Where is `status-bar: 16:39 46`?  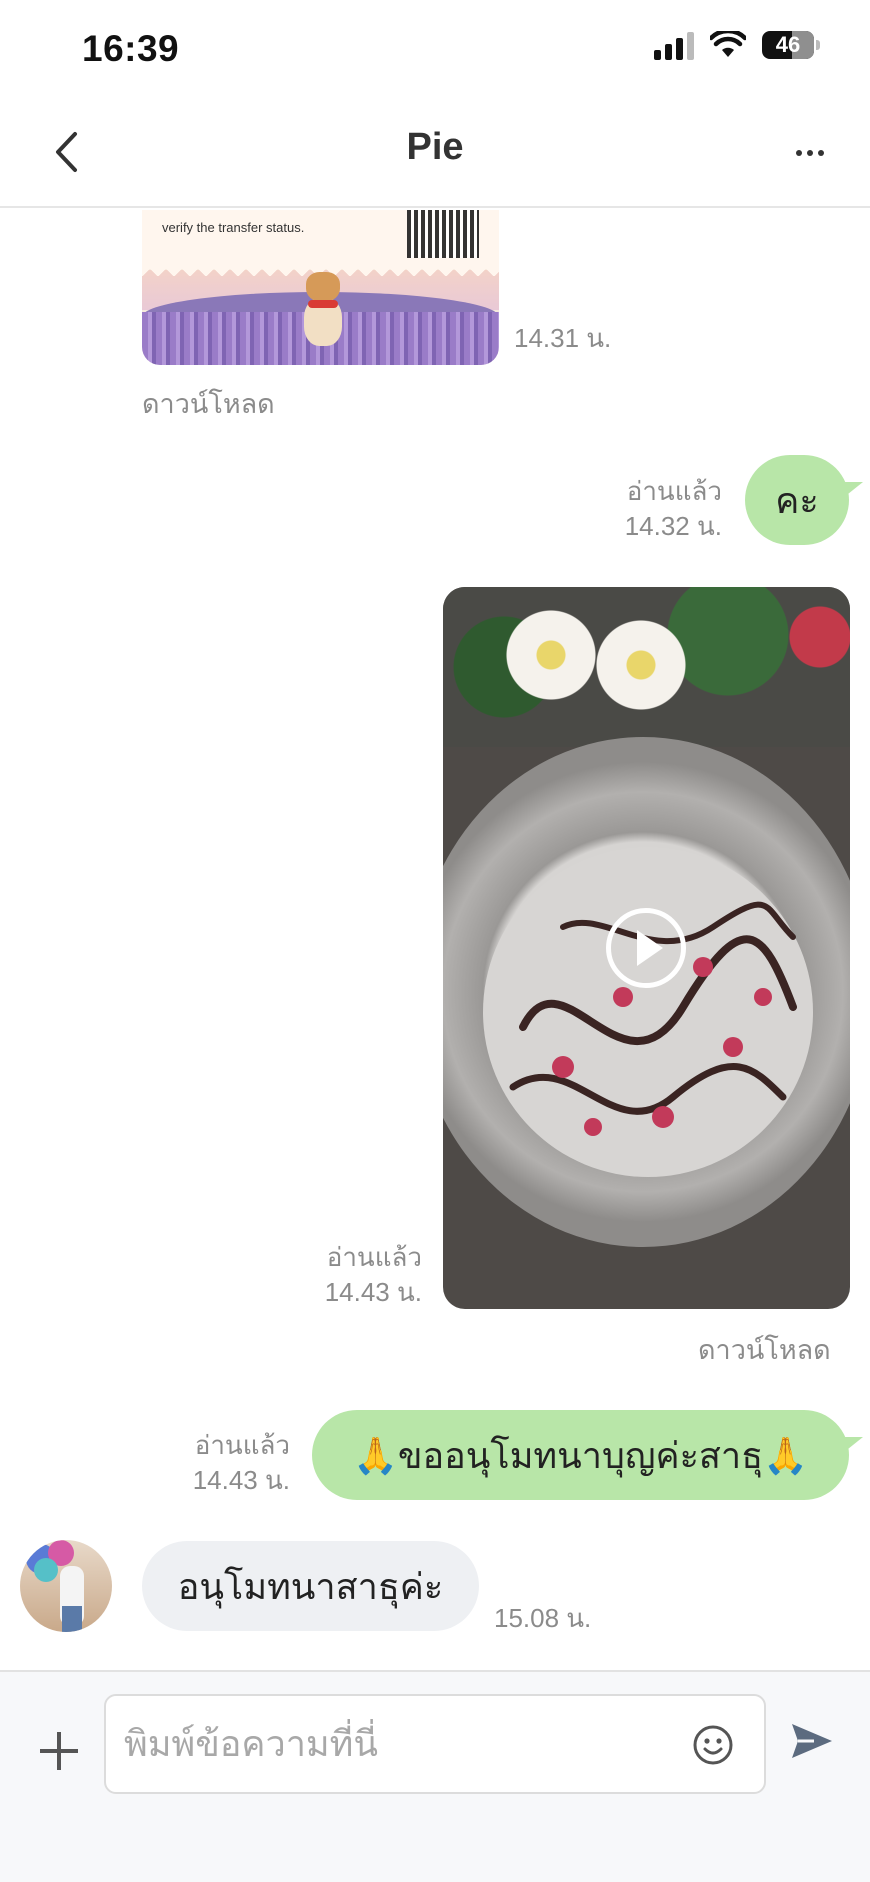 status-bar: 16:39 46 is located at coordinates (435, 48).